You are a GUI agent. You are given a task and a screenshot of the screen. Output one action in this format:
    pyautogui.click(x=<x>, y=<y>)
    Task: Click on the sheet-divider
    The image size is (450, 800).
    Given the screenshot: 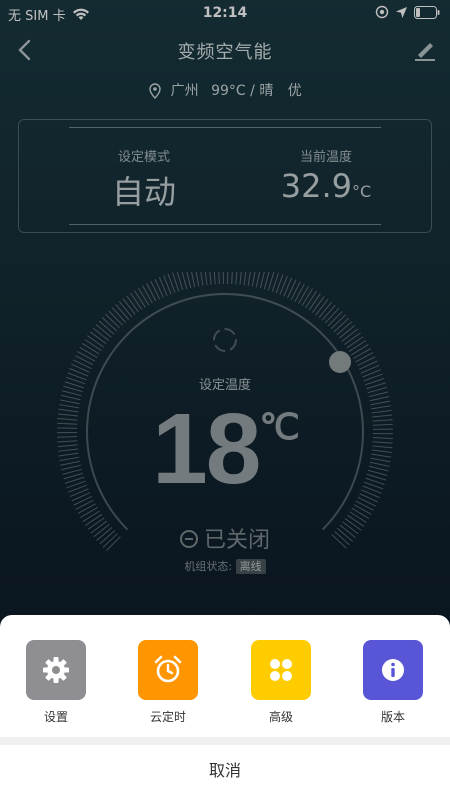 What is the action you would take?
    pyautogui.click(x=225, y=741)
    